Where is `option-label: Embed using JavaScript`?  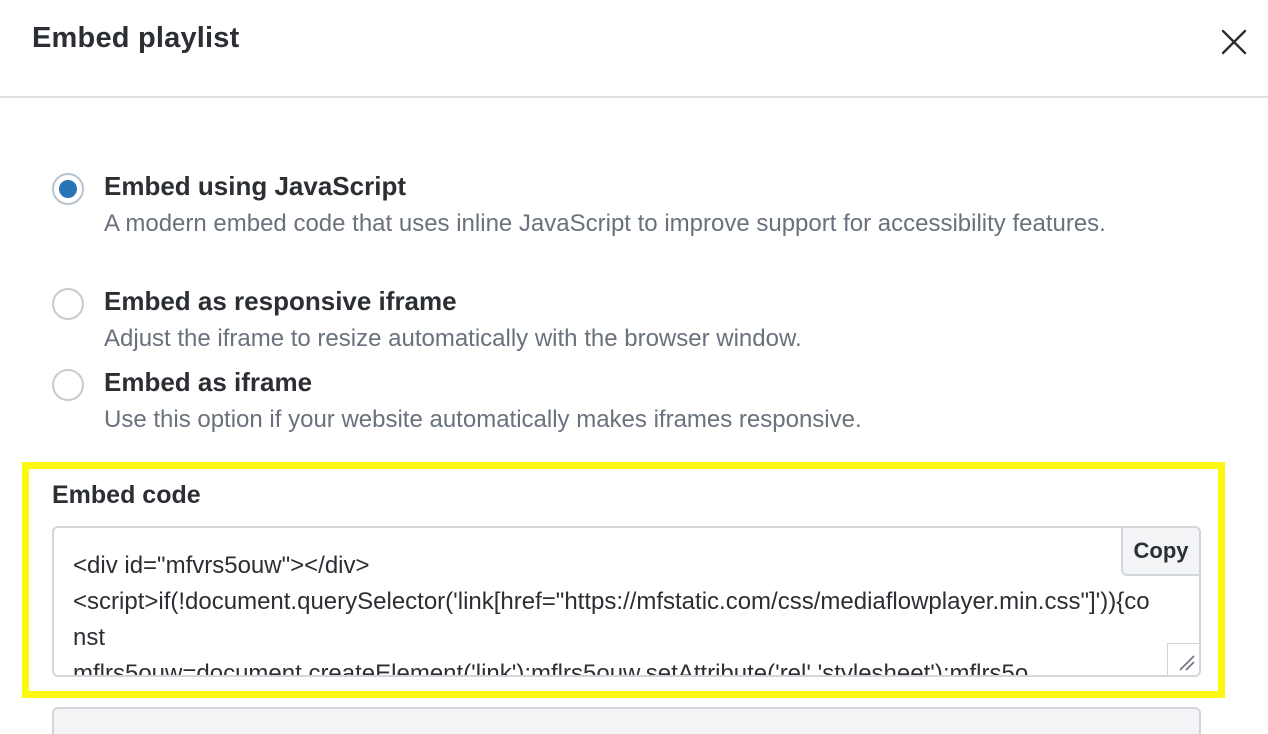 option-label: Embed using JavaScript is located at coordinates (255, 186).